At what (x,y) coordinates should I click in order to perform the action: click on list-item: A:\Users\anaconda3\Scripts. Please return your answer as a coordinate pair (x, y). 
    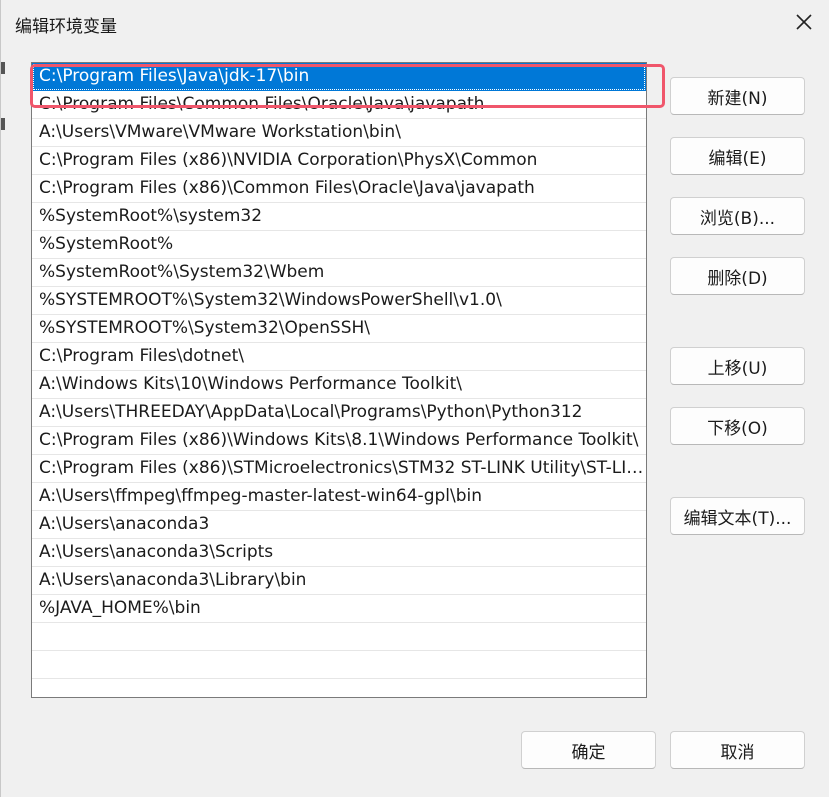
    Looking at the image, I should click on (339, 553).